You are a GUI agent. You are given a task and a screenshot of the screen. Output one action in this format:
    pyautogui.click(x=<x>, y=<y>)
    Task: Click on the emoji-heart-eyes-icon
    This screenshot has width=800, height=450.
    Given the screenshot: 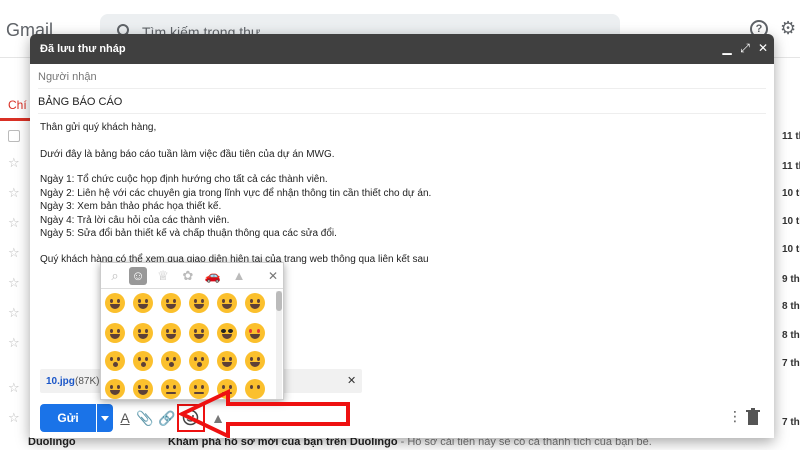 What is the action you would take?
    pyautogui.click(x=255, y=333)
    